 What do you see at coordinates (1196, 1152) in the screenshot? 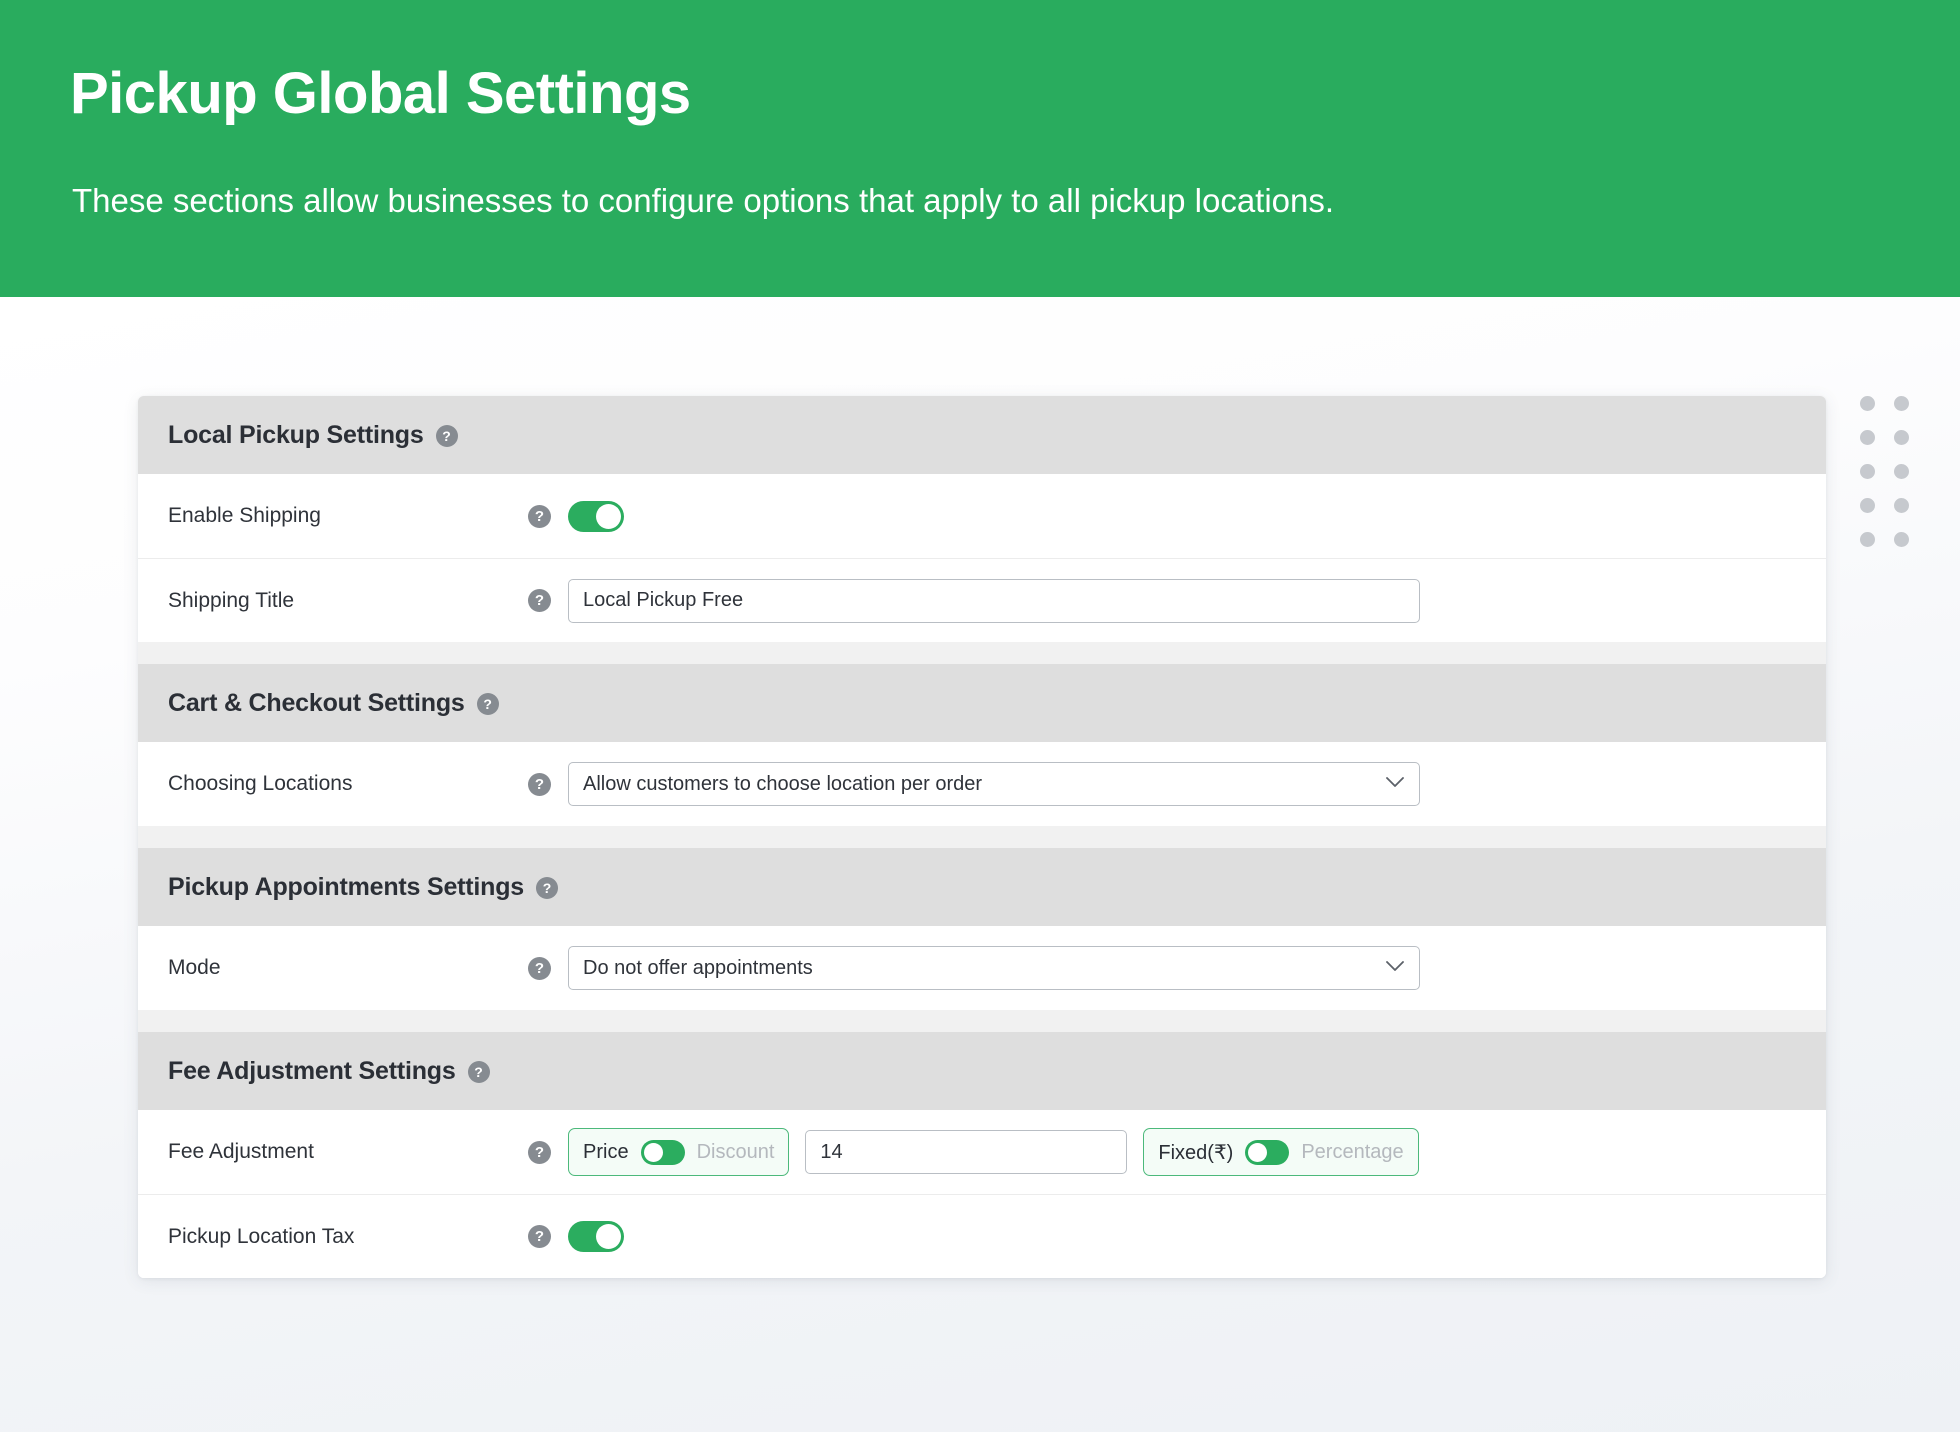
I see `fee-unit-toggle-left-label: Fixed(₹)` at bounding box center [1196, 1152].